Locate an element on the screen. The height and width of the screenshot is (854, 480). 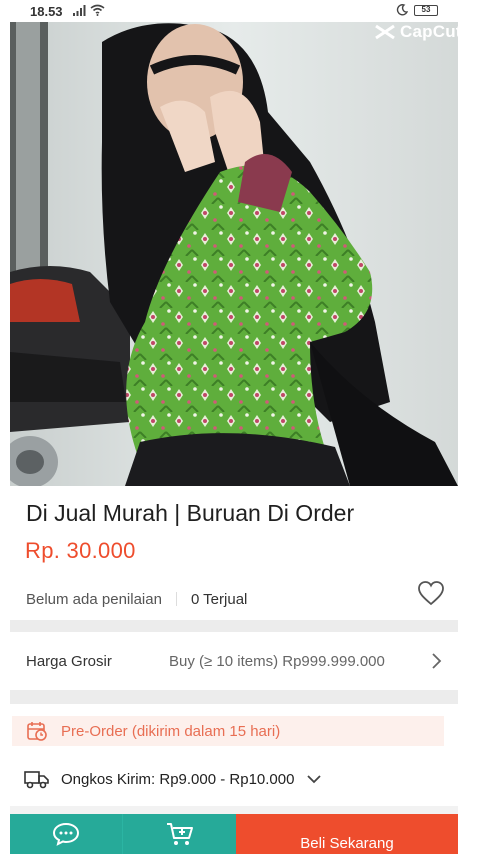
capcut-watermark: CapCut is located at coordinates (418, 32).